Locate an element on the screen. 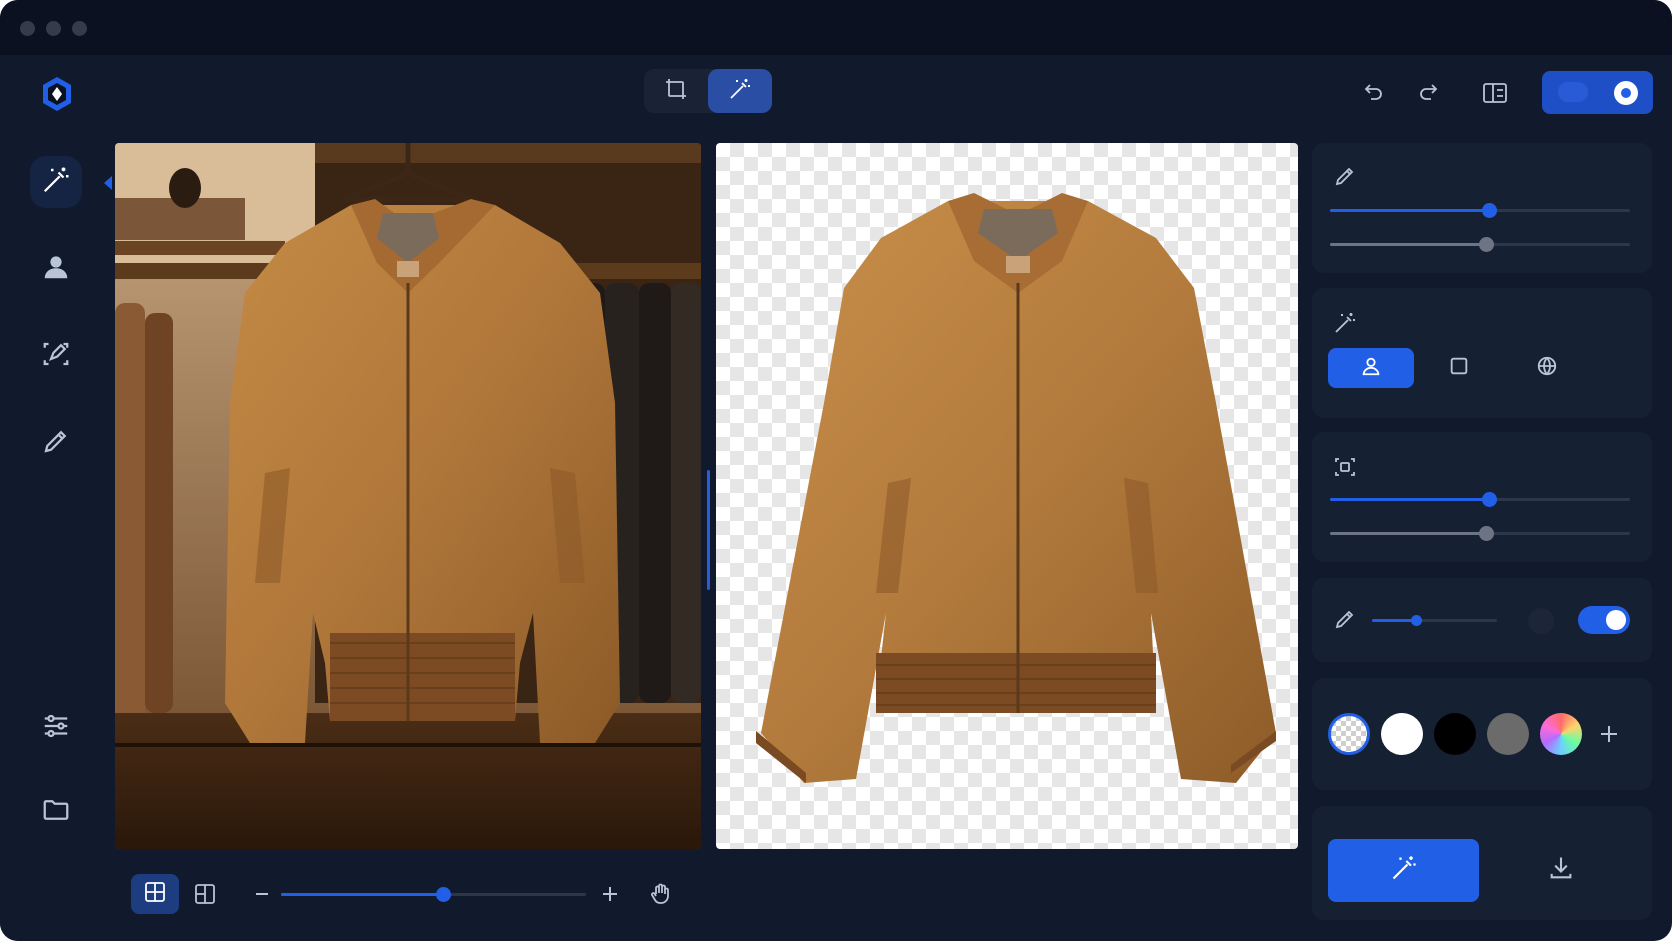 The image size is (1672, 941). detect-object-button is located at coordinates (1459, 368).